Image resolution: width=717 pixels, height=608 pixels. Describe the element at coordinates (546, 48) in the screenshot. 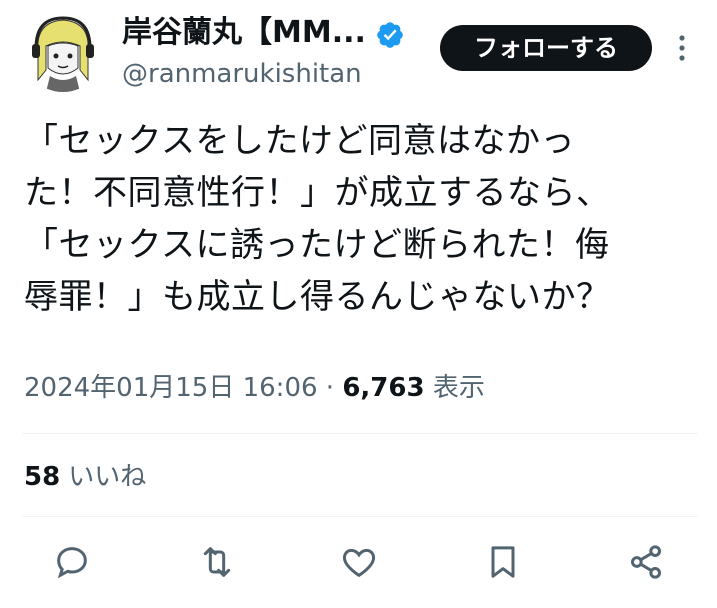

I see `follow-button: フォローする` at that location.